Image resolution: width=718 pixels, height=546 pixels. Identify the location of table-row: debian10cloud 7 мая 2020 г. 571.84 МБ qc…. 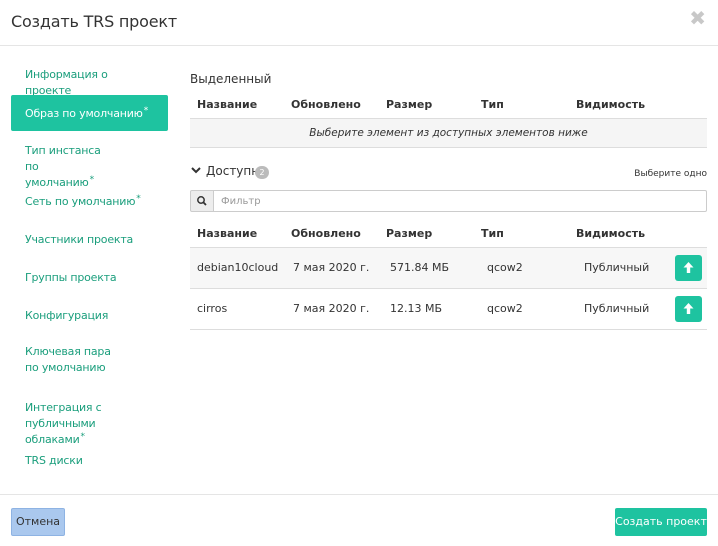
(448, 268).